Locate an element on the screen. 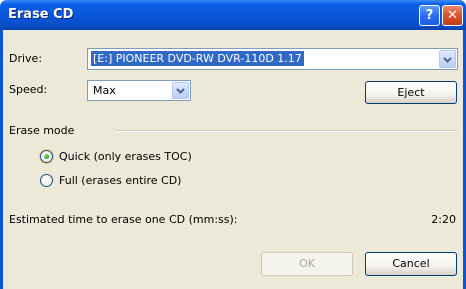 The width and height of the screenshot is (466, 289). quick-erase-radio is located at coordinates (46, 156).